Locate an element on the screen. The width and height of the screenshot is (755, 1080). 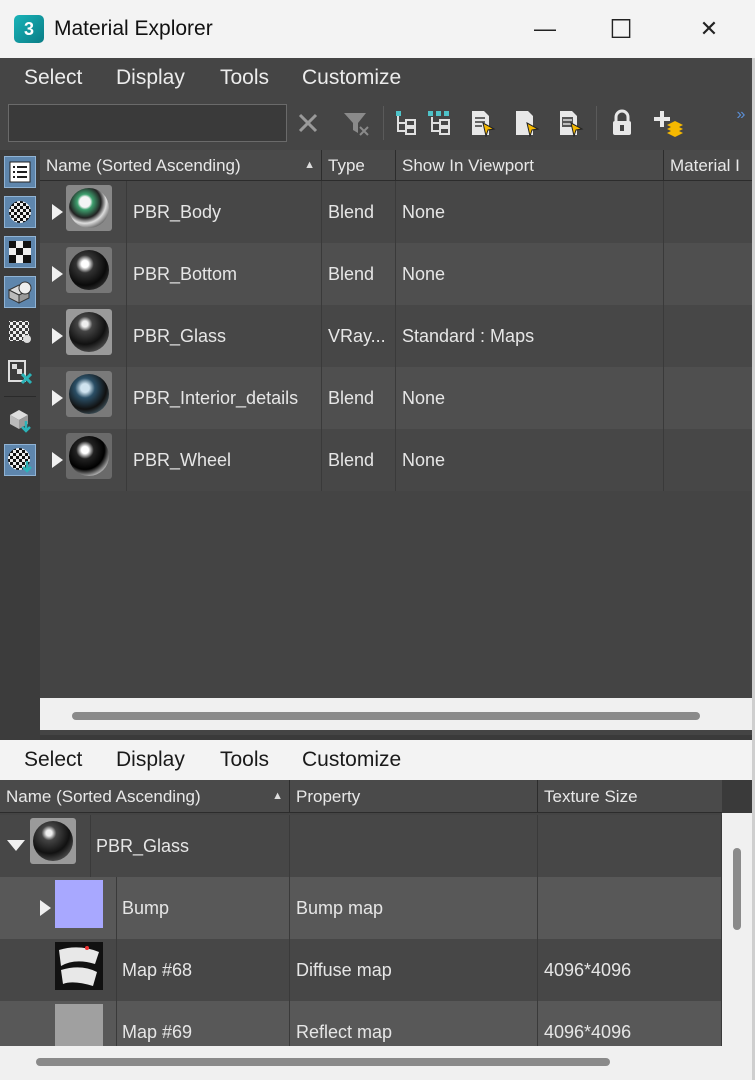
display-incompatible-button is located at coordinates (20, 420).